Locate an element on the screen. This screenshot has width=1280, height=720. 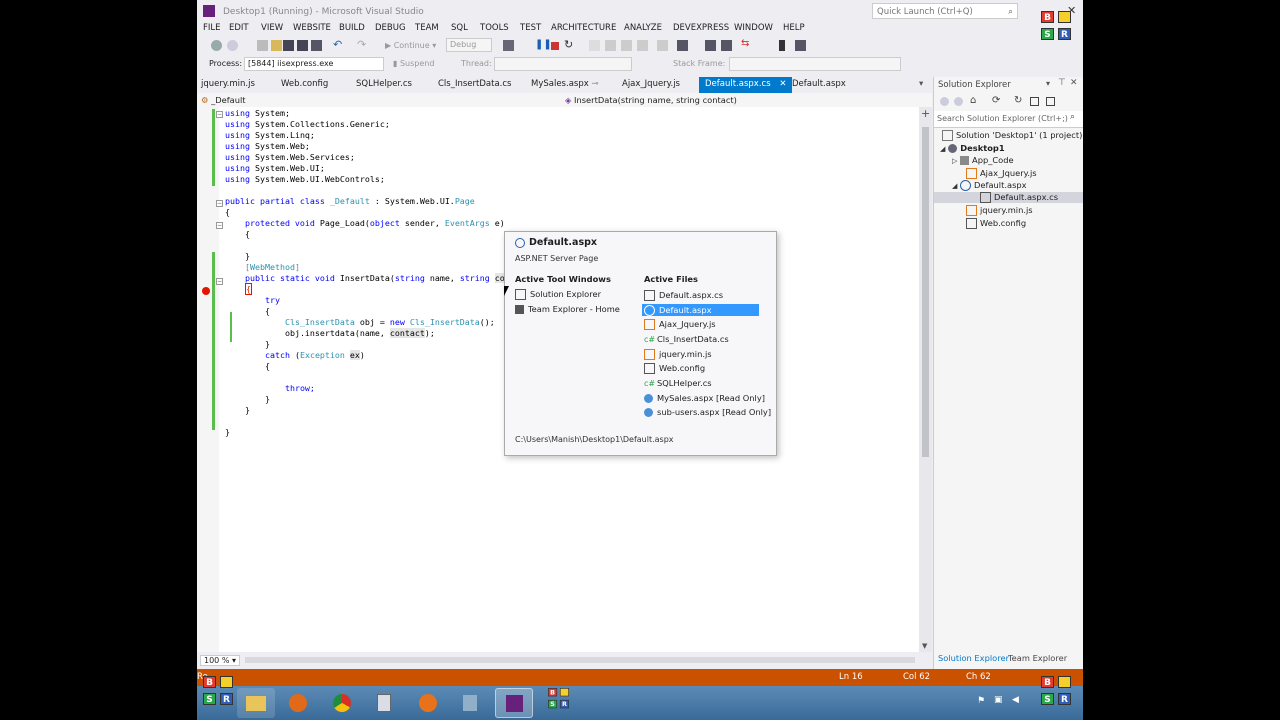
menu-help: HELP is located at coordinates (794, 28).